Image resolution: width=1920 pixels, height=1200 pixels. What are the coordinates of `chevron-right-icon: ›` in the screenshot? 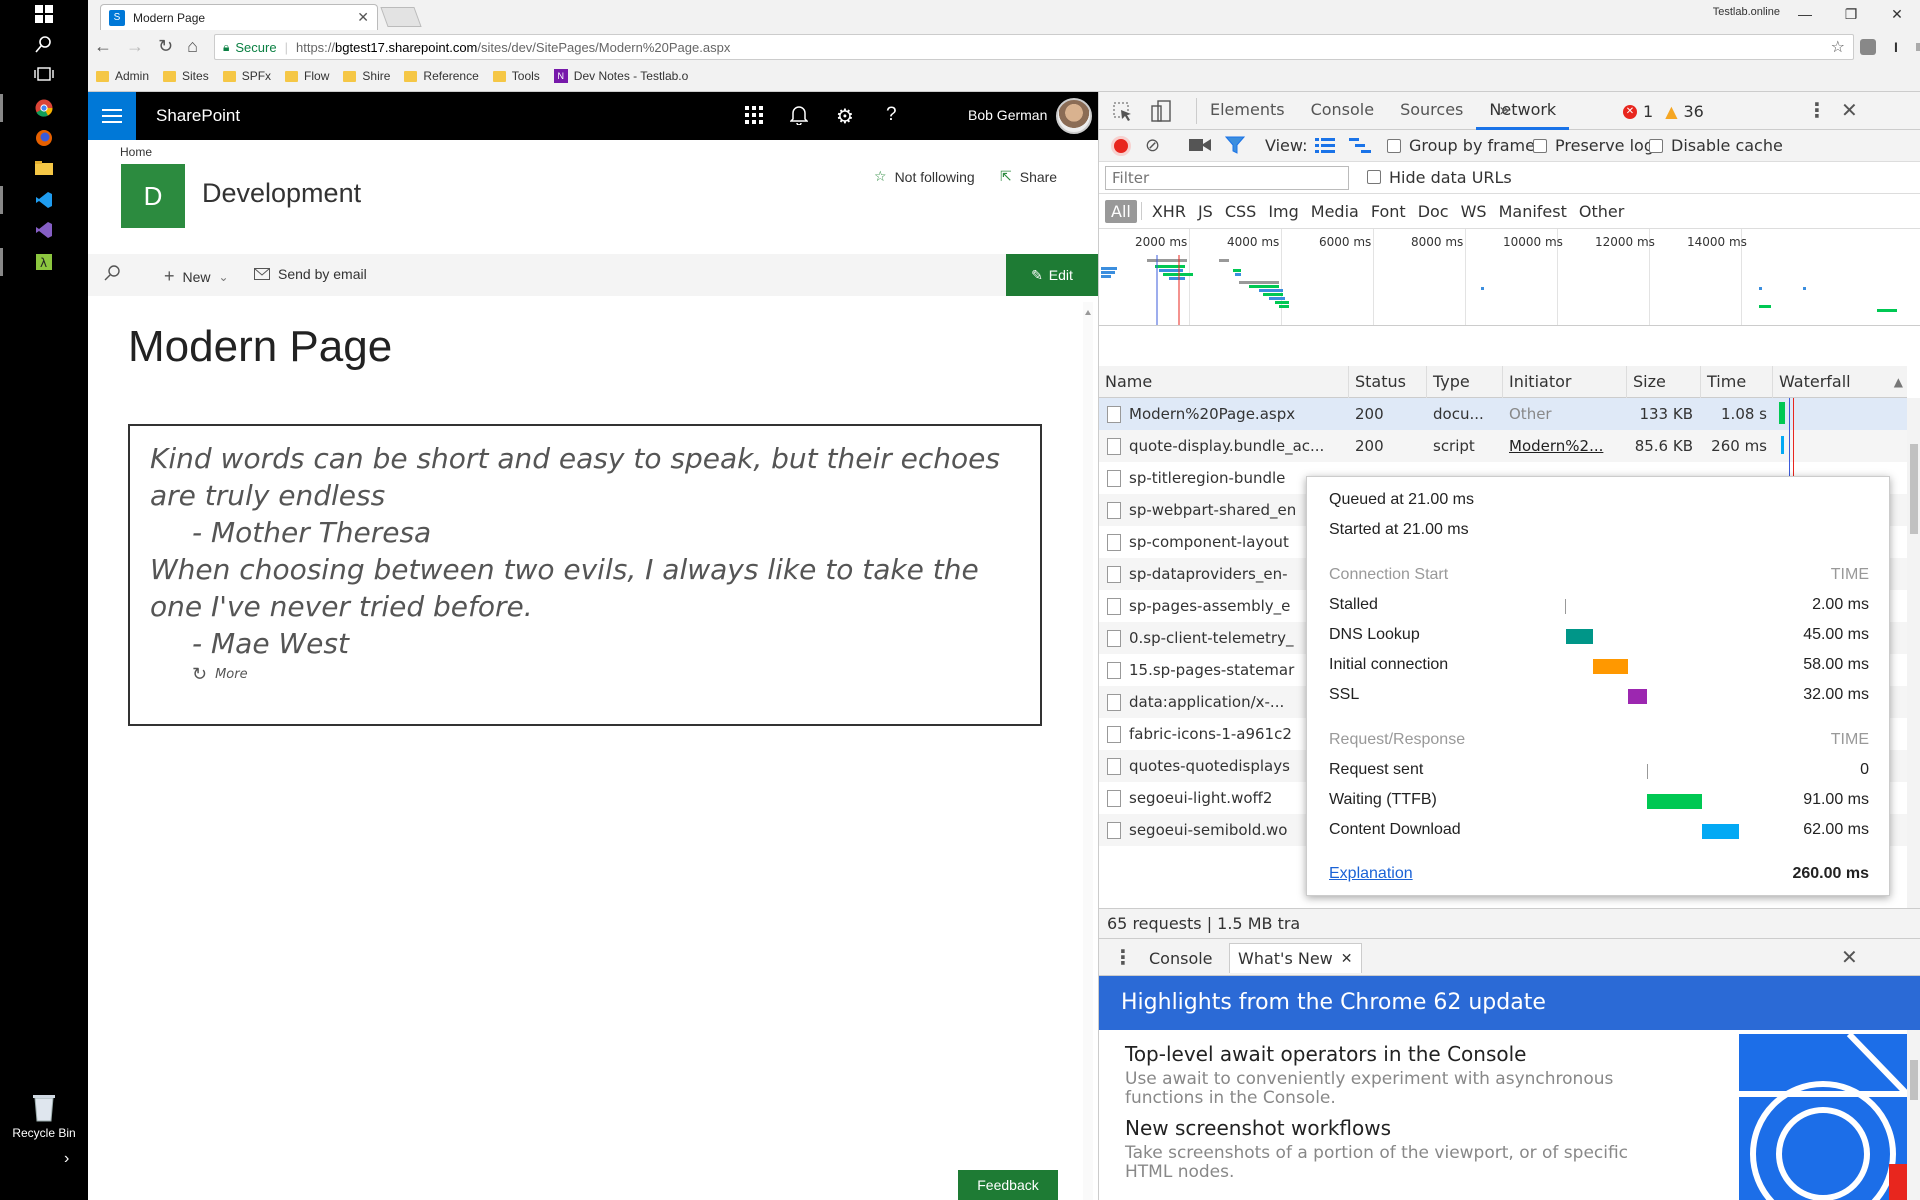 It's located at (66, 1159).